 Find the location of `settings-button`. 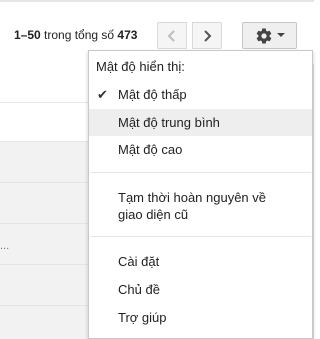

settings-button is located at coordinates (269, 35).